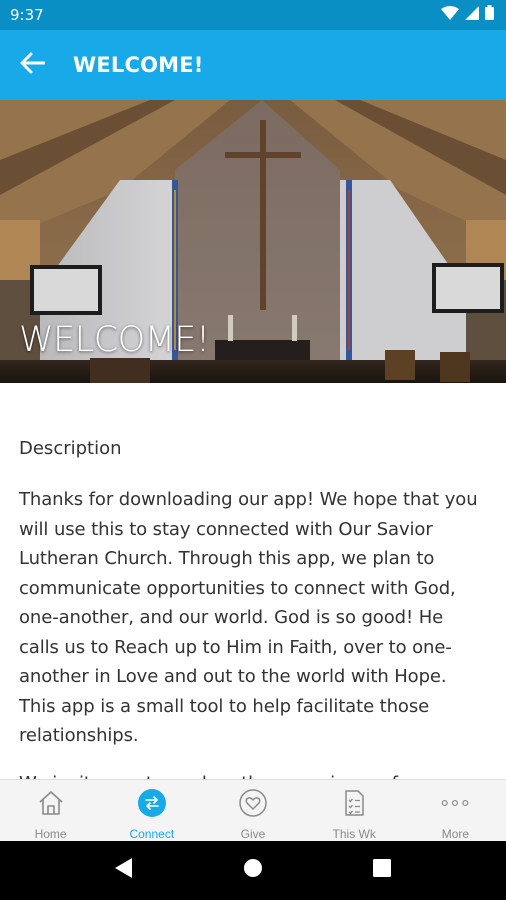  I want to click on status-icons, so click(467, 15).